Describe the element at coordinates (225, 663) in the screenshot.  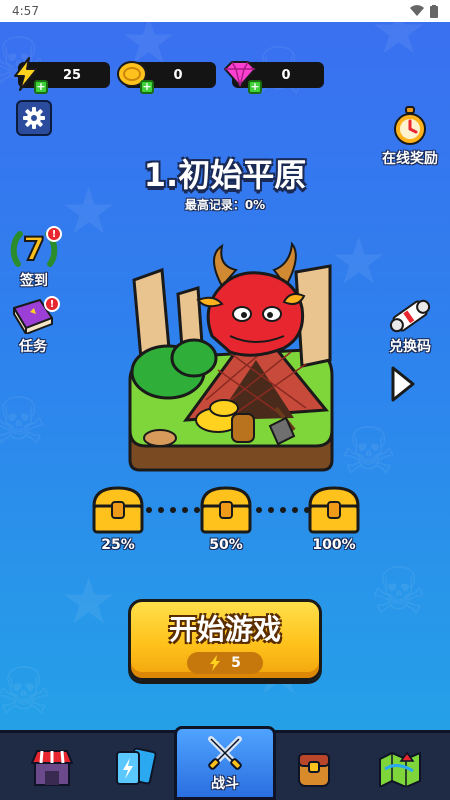
I see `energy-cost: 5` at that location.